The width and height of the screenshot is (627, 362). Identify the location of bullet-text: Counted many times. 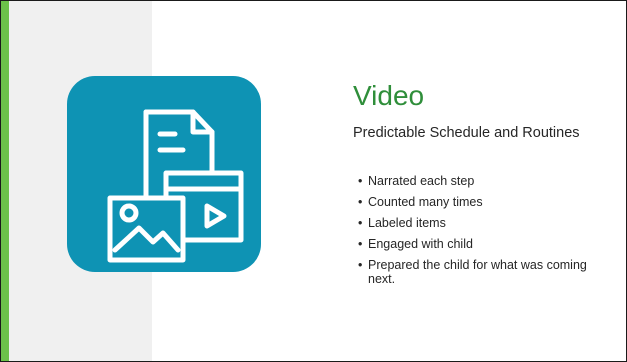
(425, 201).